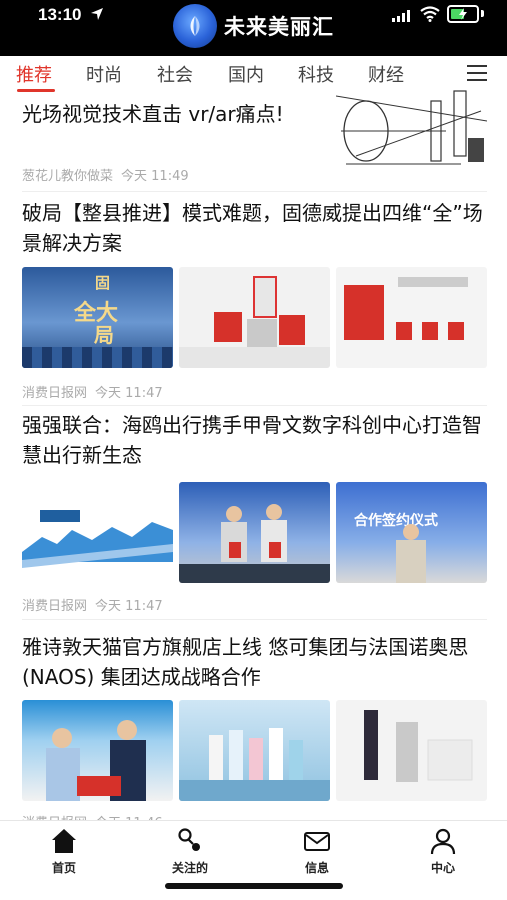 The width and height of the screenshot is (507, 900). I want to click on tab-recommend: 推荐, so click(34, 74).